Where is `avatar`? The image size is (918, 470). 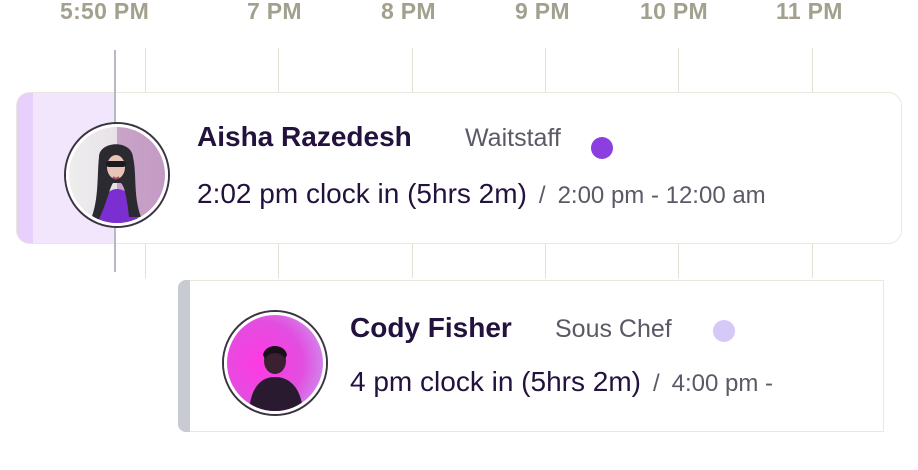 avatar is located at coordinates (117, 175).